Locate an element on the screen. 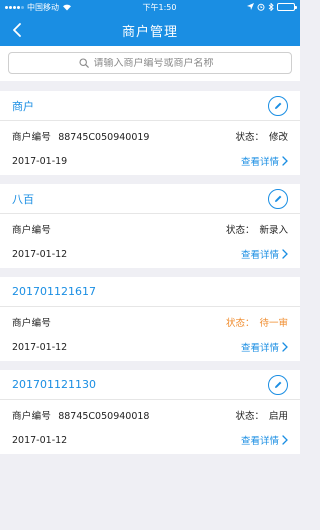  search-bar is located at coordinates (150, 63).